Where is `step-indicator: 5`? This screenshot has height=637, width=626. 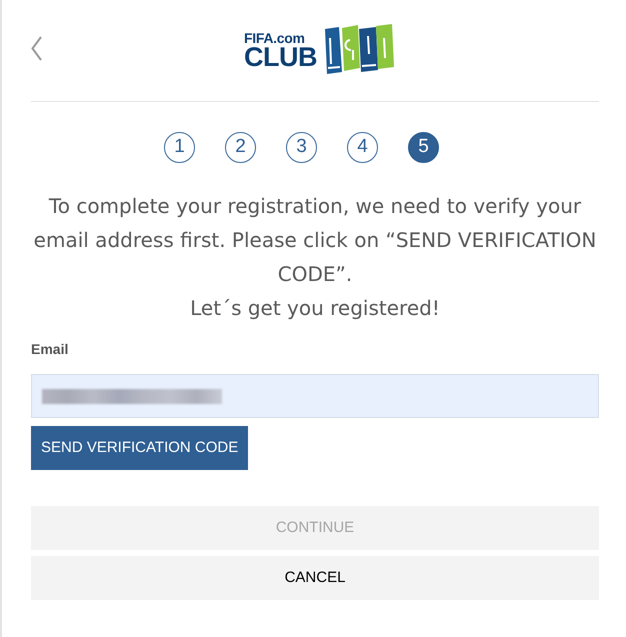
step-indicator: 5 is located at coordinates (423, 147).